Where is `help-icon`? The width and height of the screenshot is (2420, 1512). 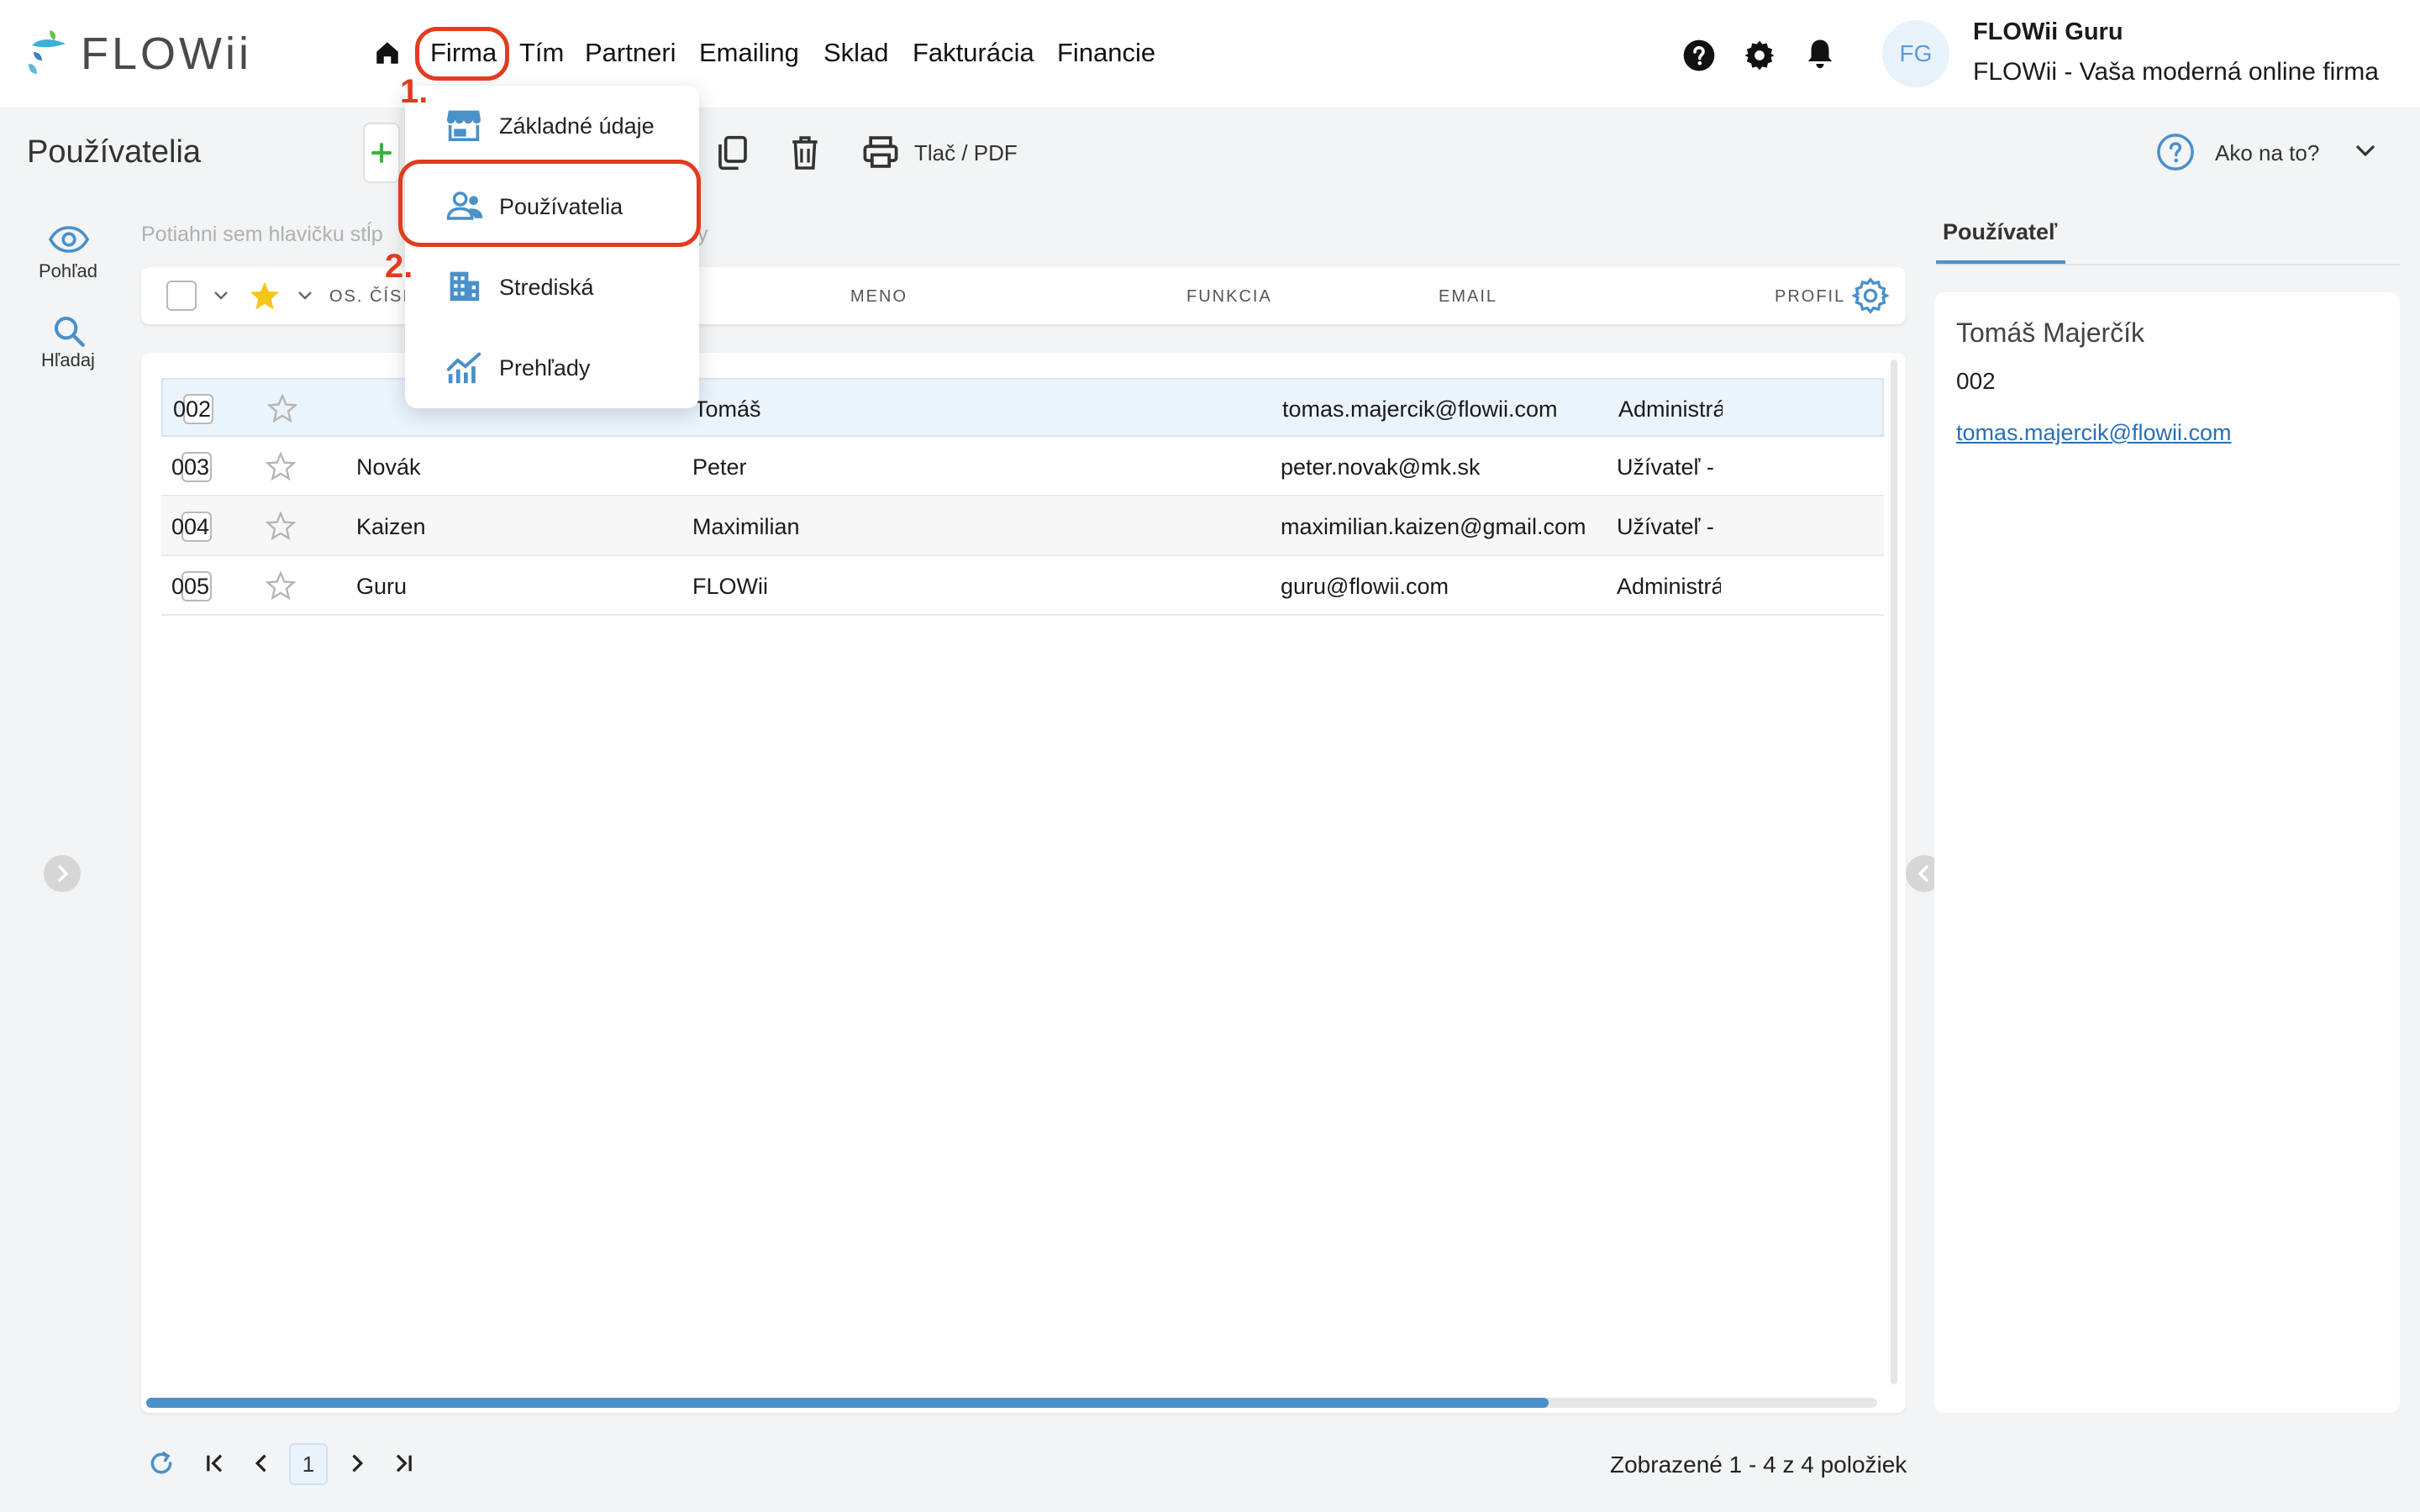 help-icon is located at coordinates (1699, 55).